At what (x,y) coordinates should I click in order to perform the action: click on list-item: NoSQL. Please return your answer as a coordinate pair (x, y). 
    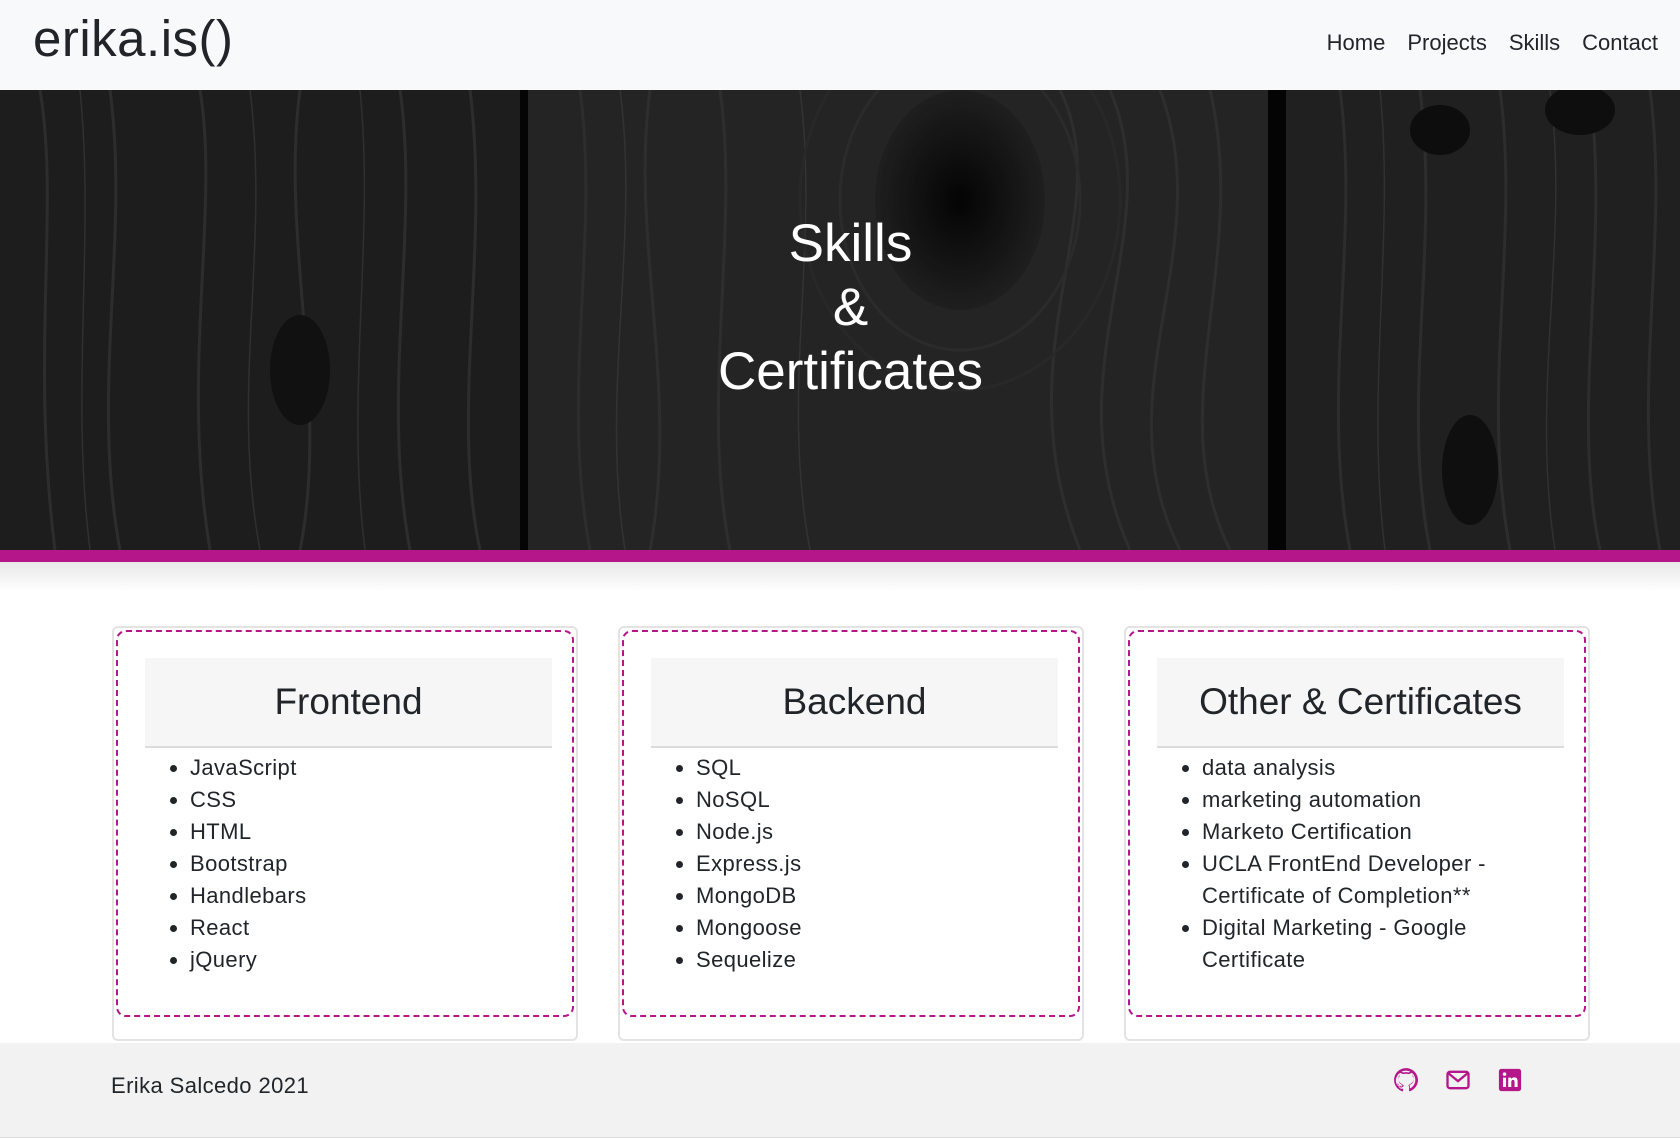
    Looking at the image, I should click on (866, 800).